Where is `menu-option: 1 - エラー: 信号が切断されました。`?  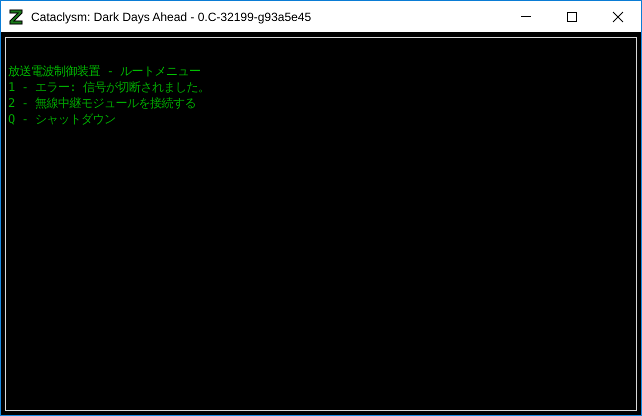
menu-option: 1 - エラー: 信号が切断されました。 is located at coordinates (322, 87).